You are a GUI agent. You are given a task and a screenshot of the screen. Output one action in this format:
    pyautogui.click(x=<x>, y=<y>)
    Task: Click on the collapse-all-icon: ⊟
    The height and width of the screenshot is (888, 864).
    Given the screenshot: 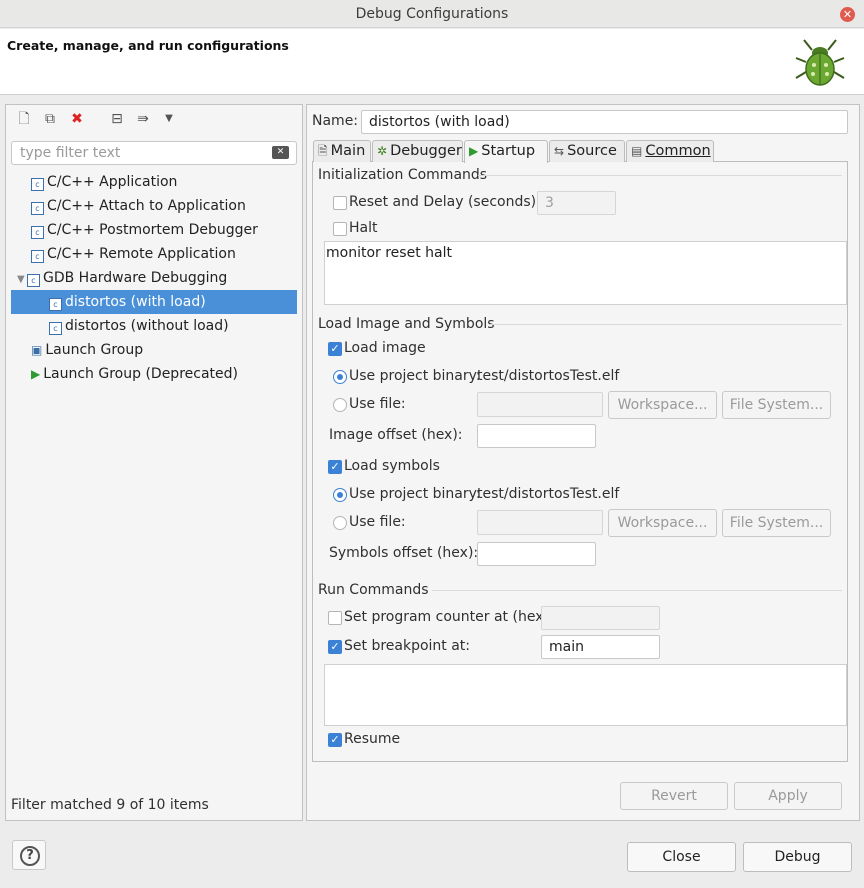 What is the action you would take?
    pyautogui.click(x=117, y=119)
    